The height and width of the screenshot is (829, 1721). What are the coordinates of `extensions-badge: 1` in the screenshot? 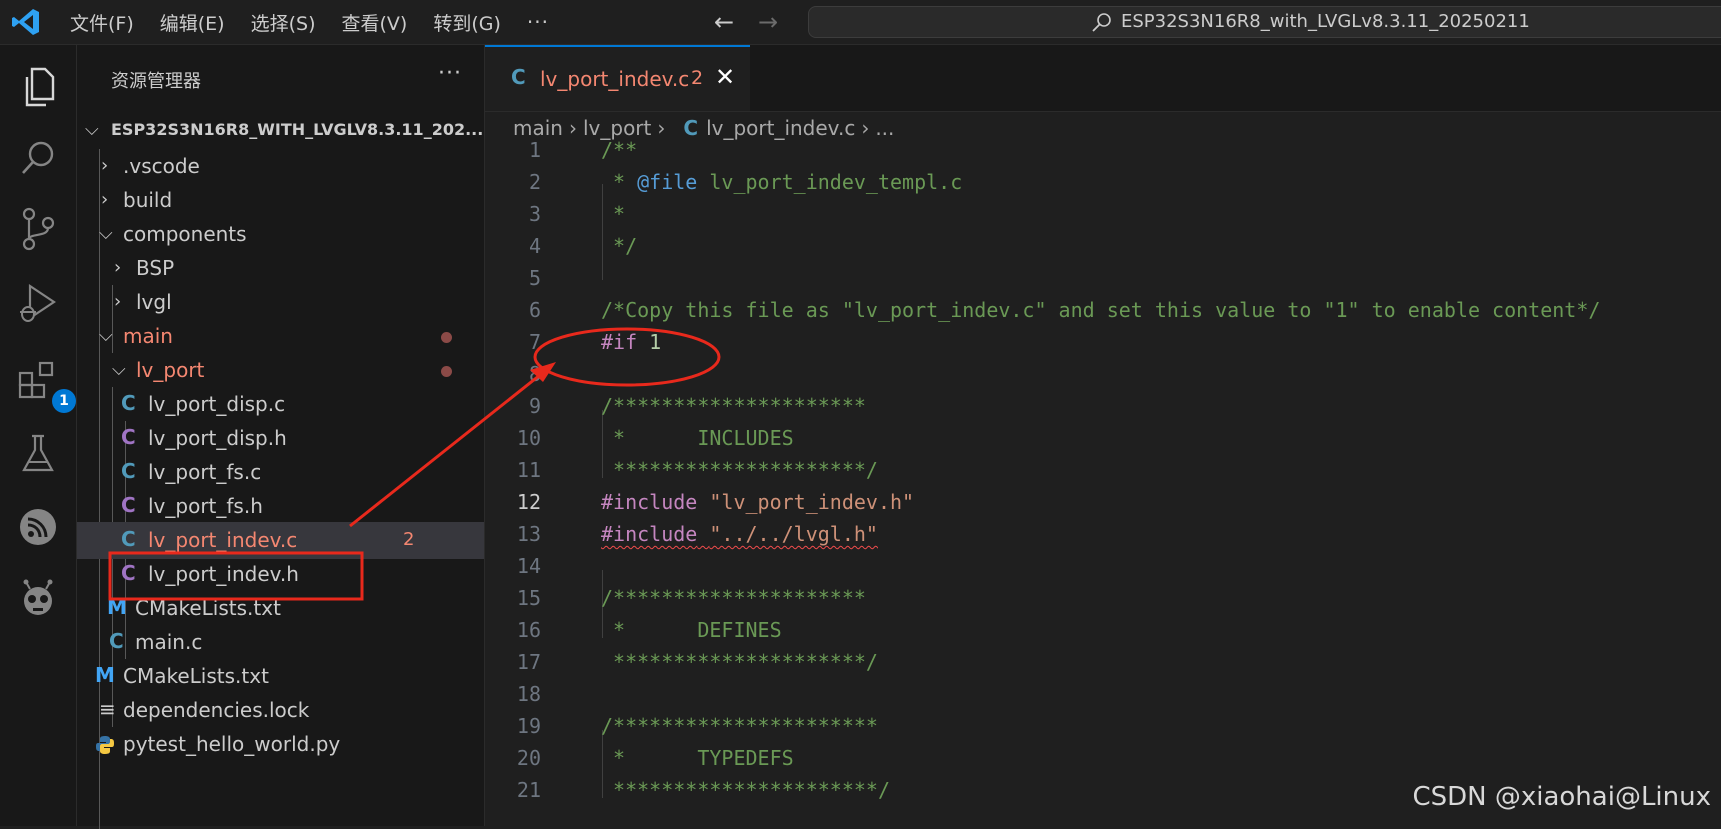 It's located at (64, 401).